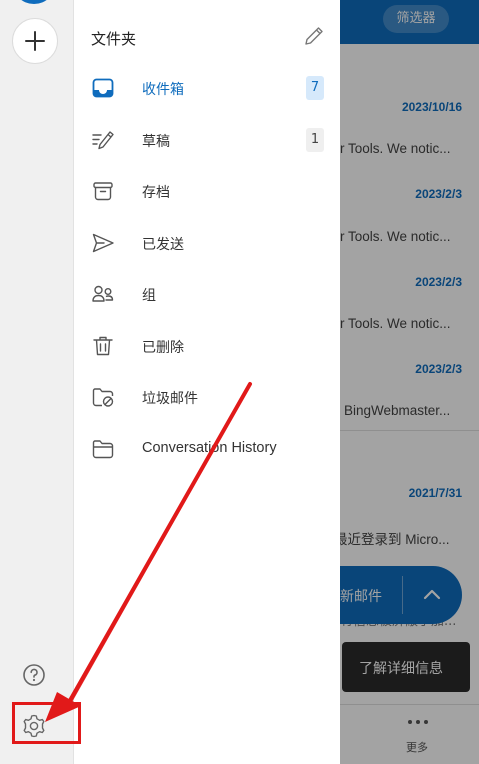 This screenshot has width=479, height=764. I want to click on drawer-header: 文件夹, so click(207, 30).